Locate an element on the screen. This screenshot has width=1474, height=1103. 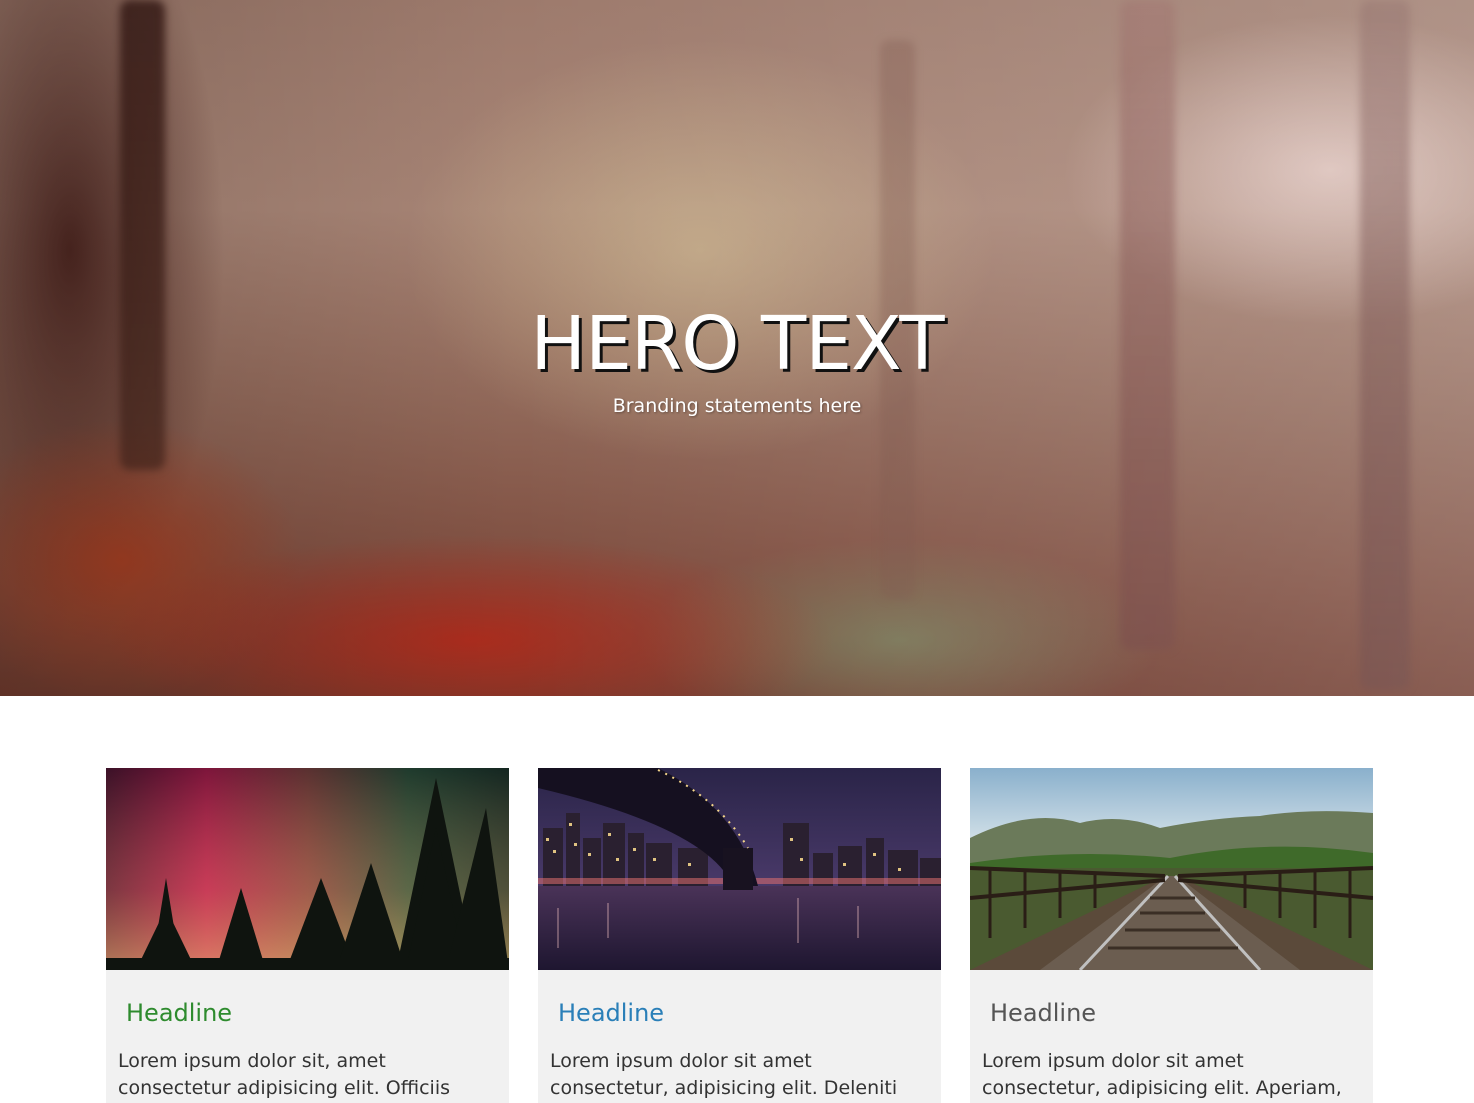
hero-title: HERO TEXT is located at coordinates (737, 344).